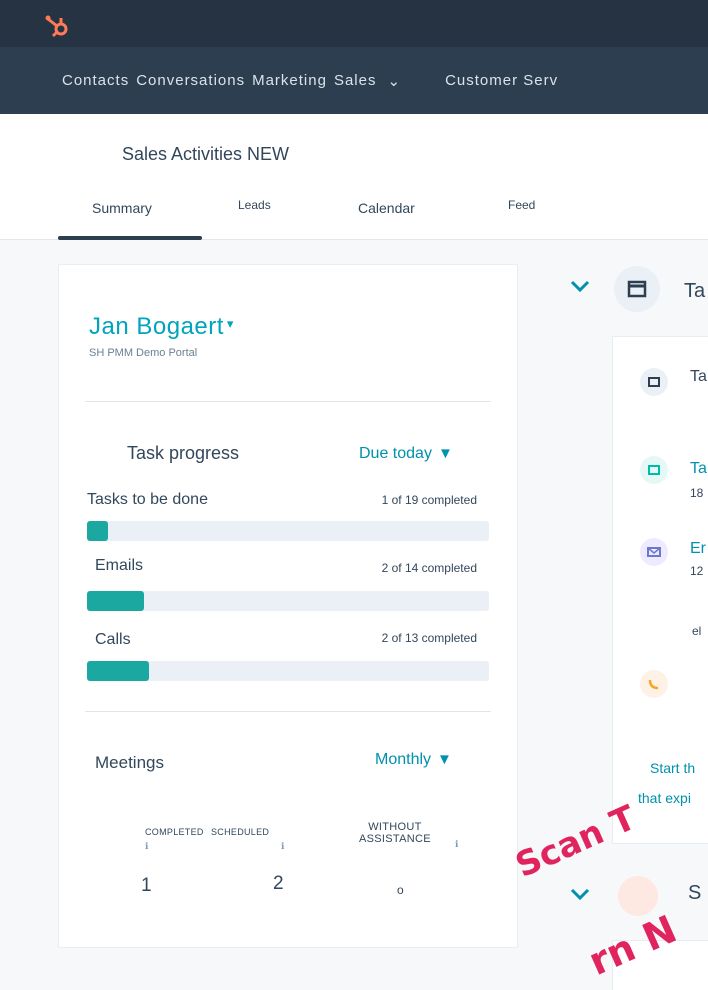 Image resolution: width=708 pixels, height=990 pixels. I want to click on emails-label: Emails, so click(119, 565).